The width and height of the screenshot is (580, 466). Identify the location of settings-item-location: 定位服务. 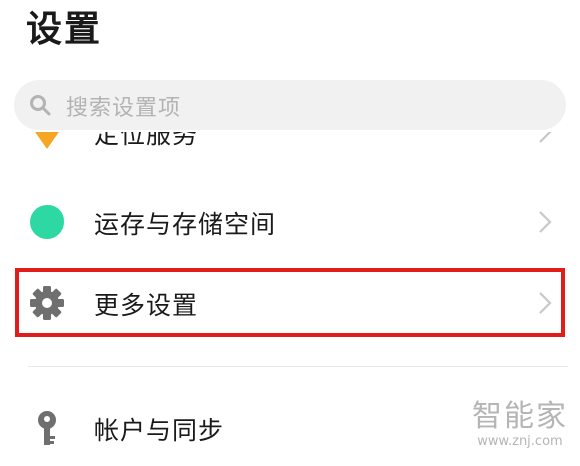
(290, 152).